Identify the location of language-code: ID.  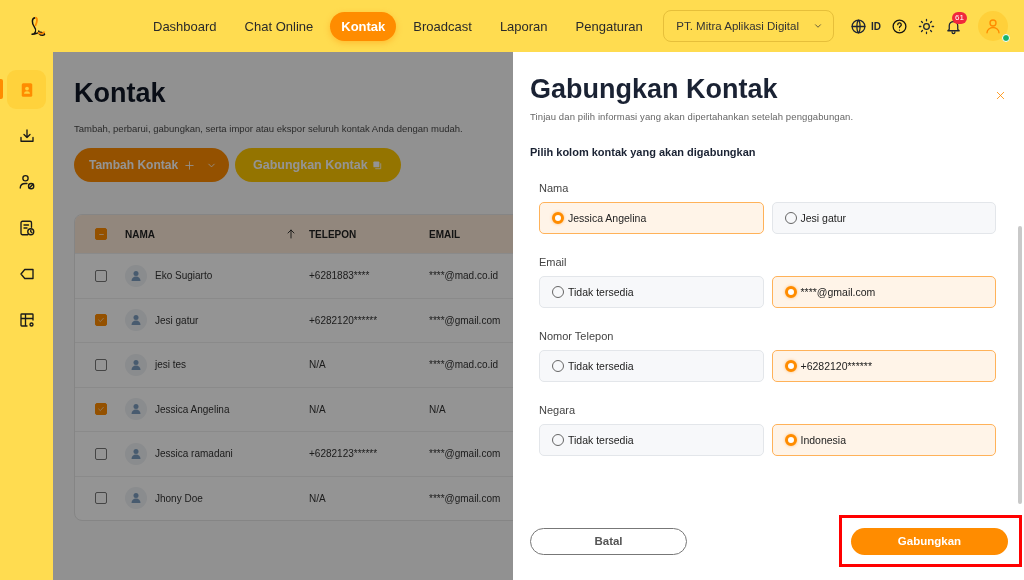
(876, 26).